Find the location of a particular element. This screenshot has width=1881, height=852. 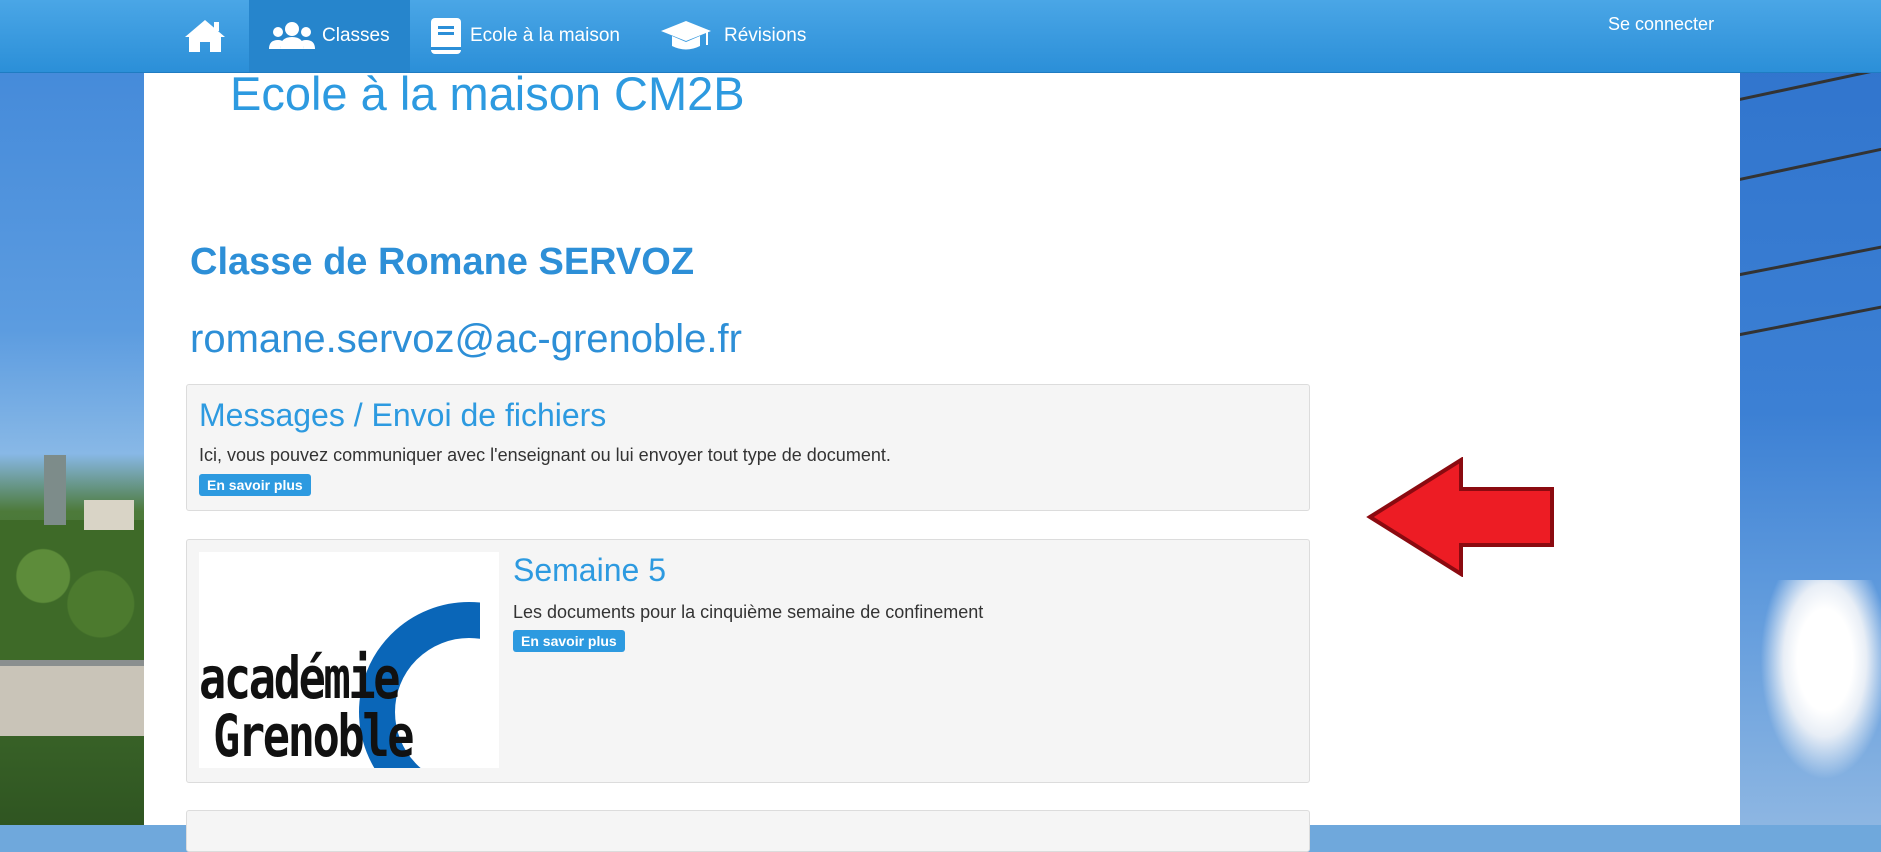

nav-ecole-maison: Ecole à la maison is located at coordinates (525, 36).